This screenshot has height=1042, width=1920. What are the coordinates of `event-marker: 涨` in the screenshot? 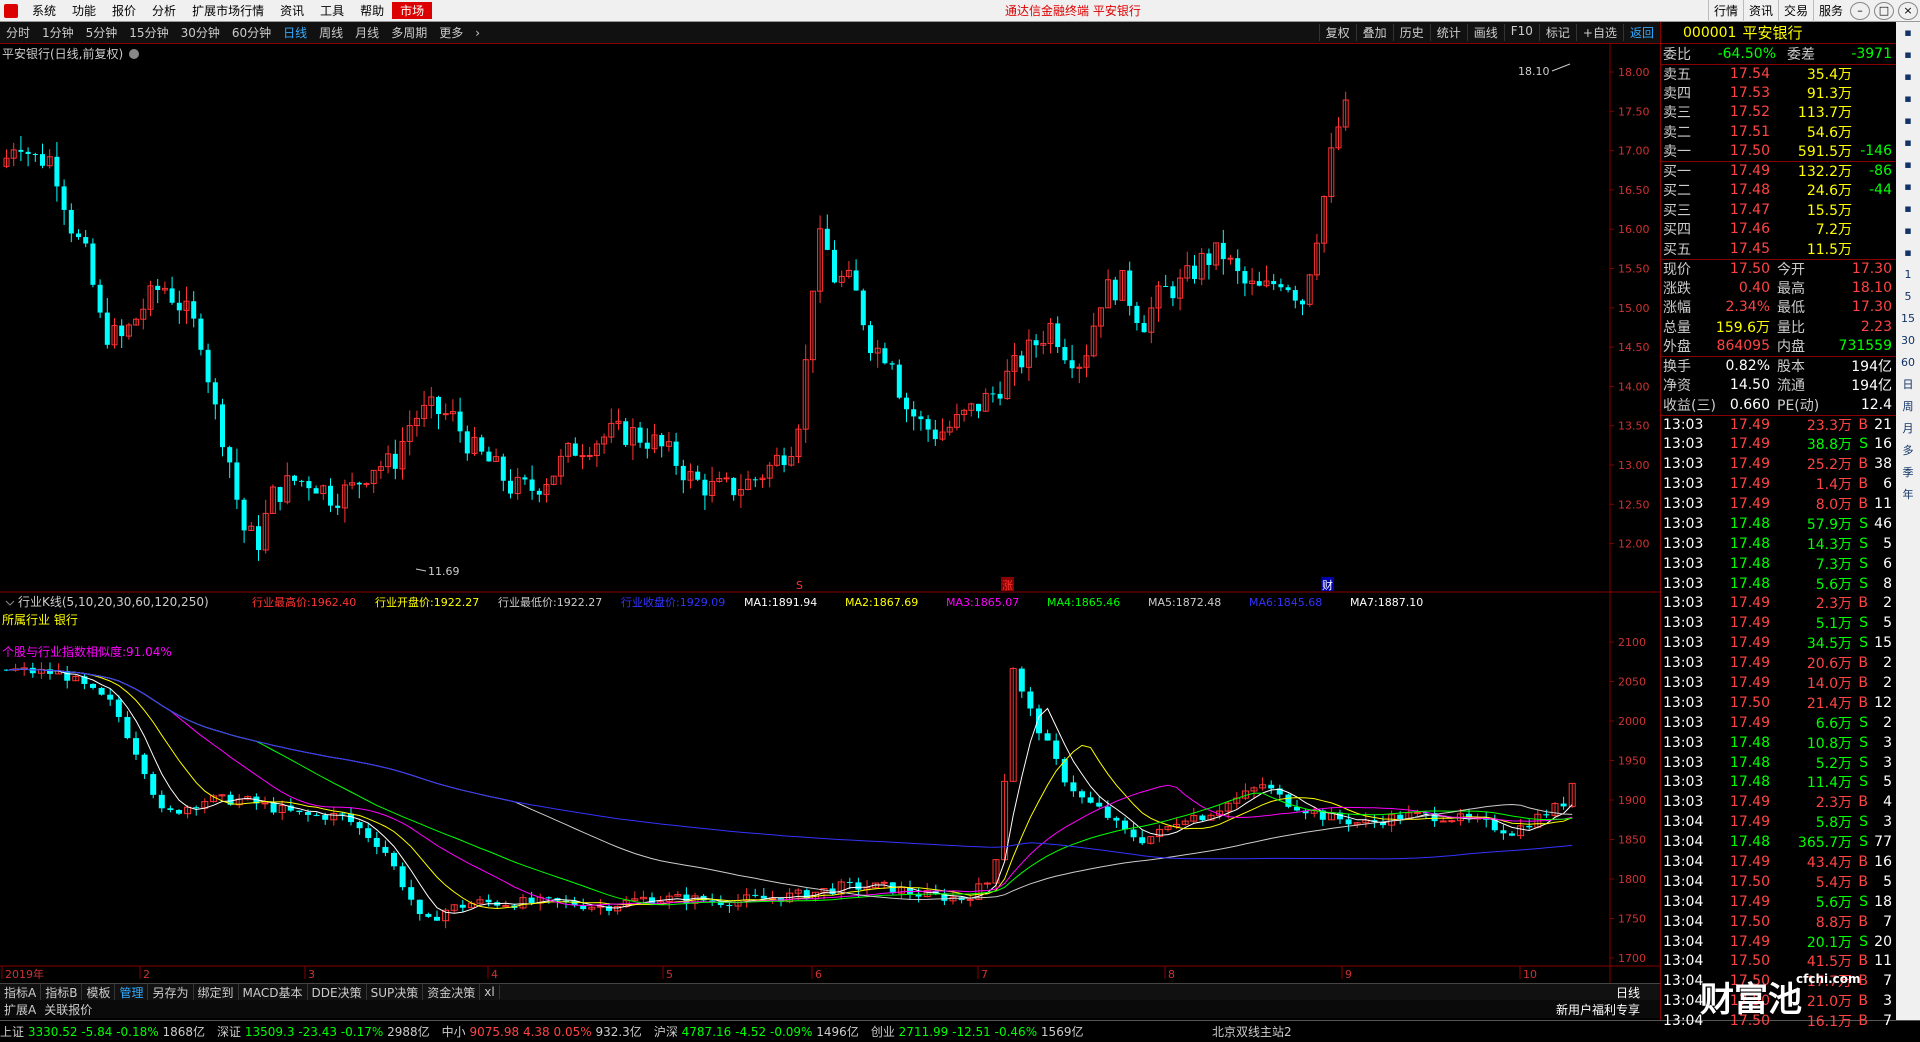 It's located at (1007, 585).